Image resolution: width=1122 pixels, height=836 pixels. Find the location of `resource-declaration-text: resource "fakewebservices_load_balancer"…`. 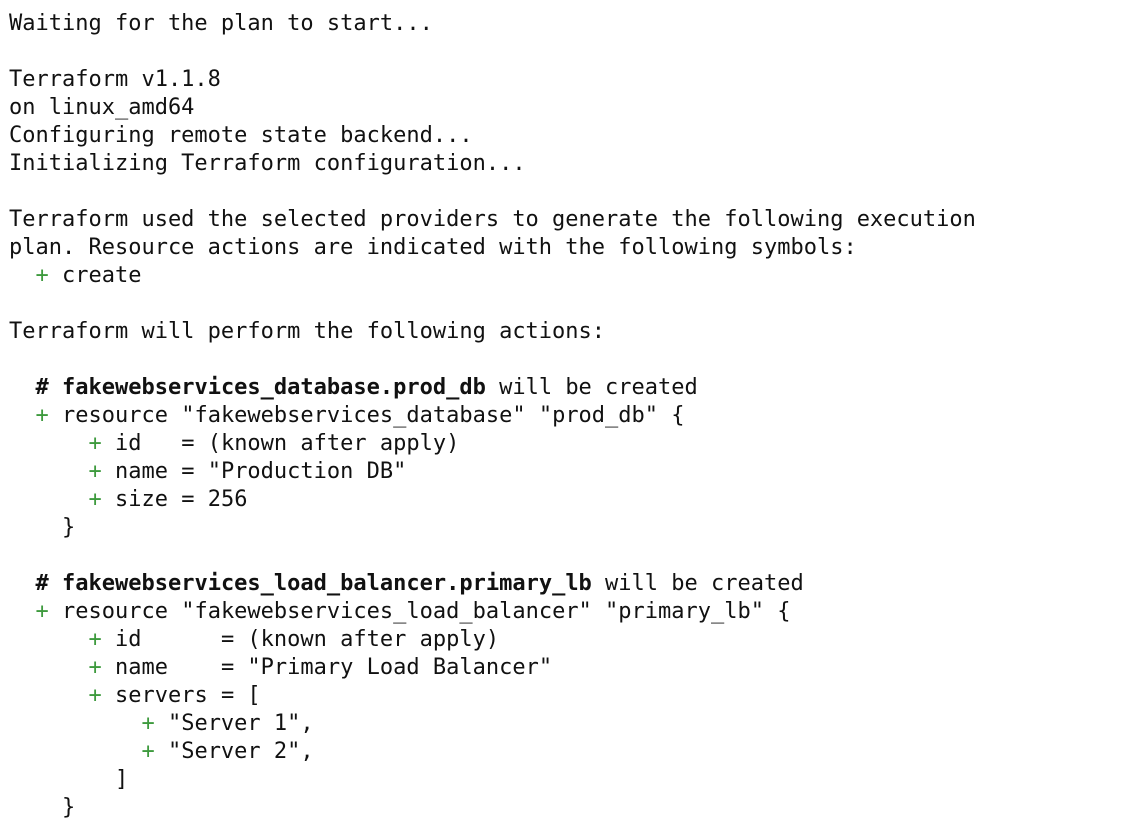

resource-declaration-text: resource "fakewebservices_load_balancer"… is located at coordinates (426, 611).